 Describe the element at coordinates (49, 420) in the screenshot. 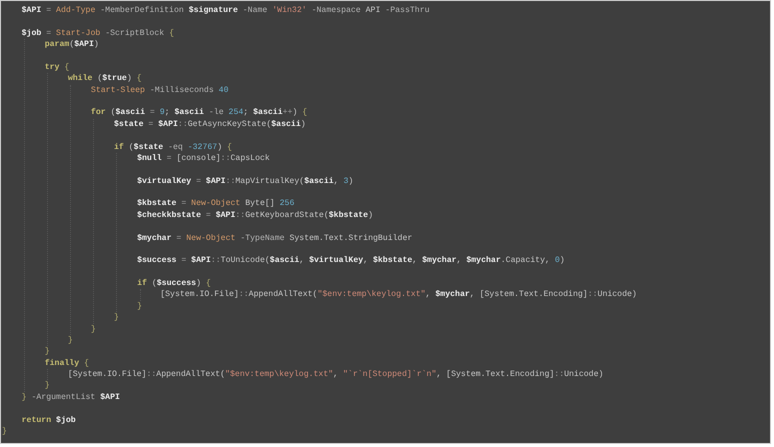

I see `code-line: return $job` at that location.